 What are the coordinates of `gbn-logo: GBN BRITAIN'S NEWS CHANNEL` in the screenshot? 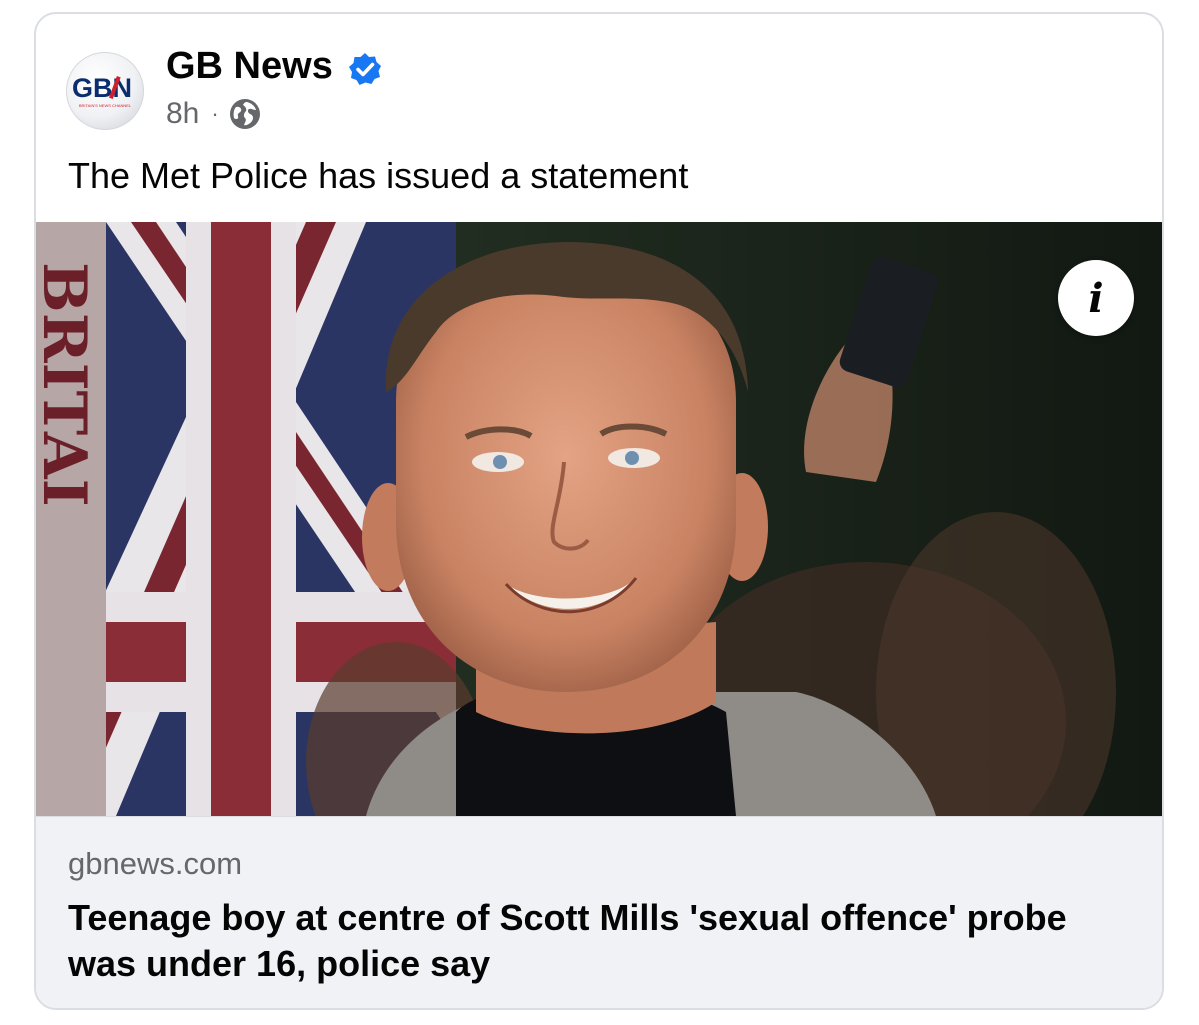 It's located at (102, 90).